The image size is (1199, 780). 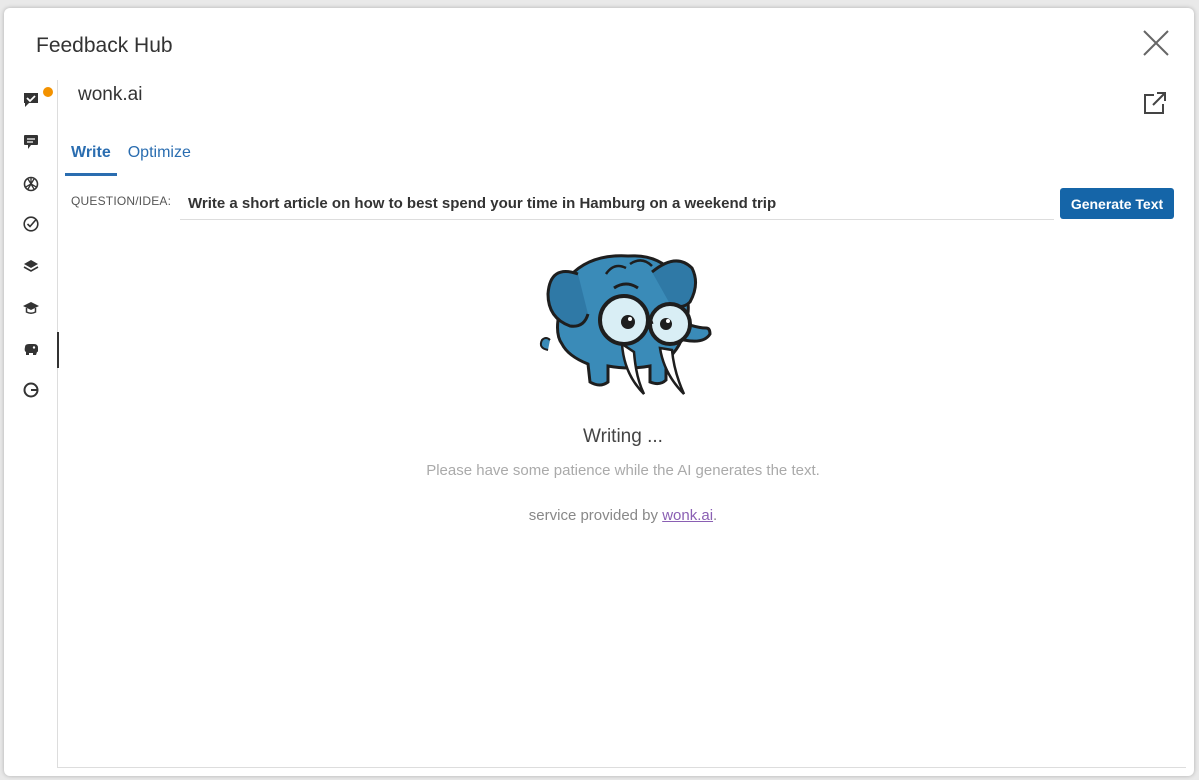 I want to click on openai-icon, so click(x=31, y=184).